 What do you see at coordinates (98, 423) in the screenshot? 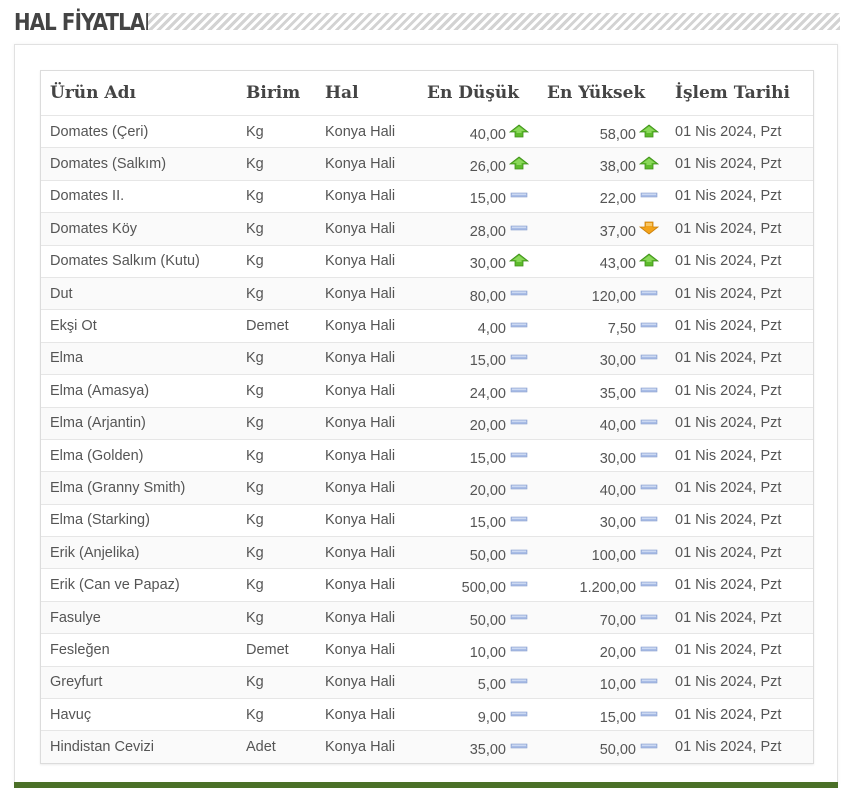
I see `product-name: Elma (Arjantin)` at bounding box center [98, 423].